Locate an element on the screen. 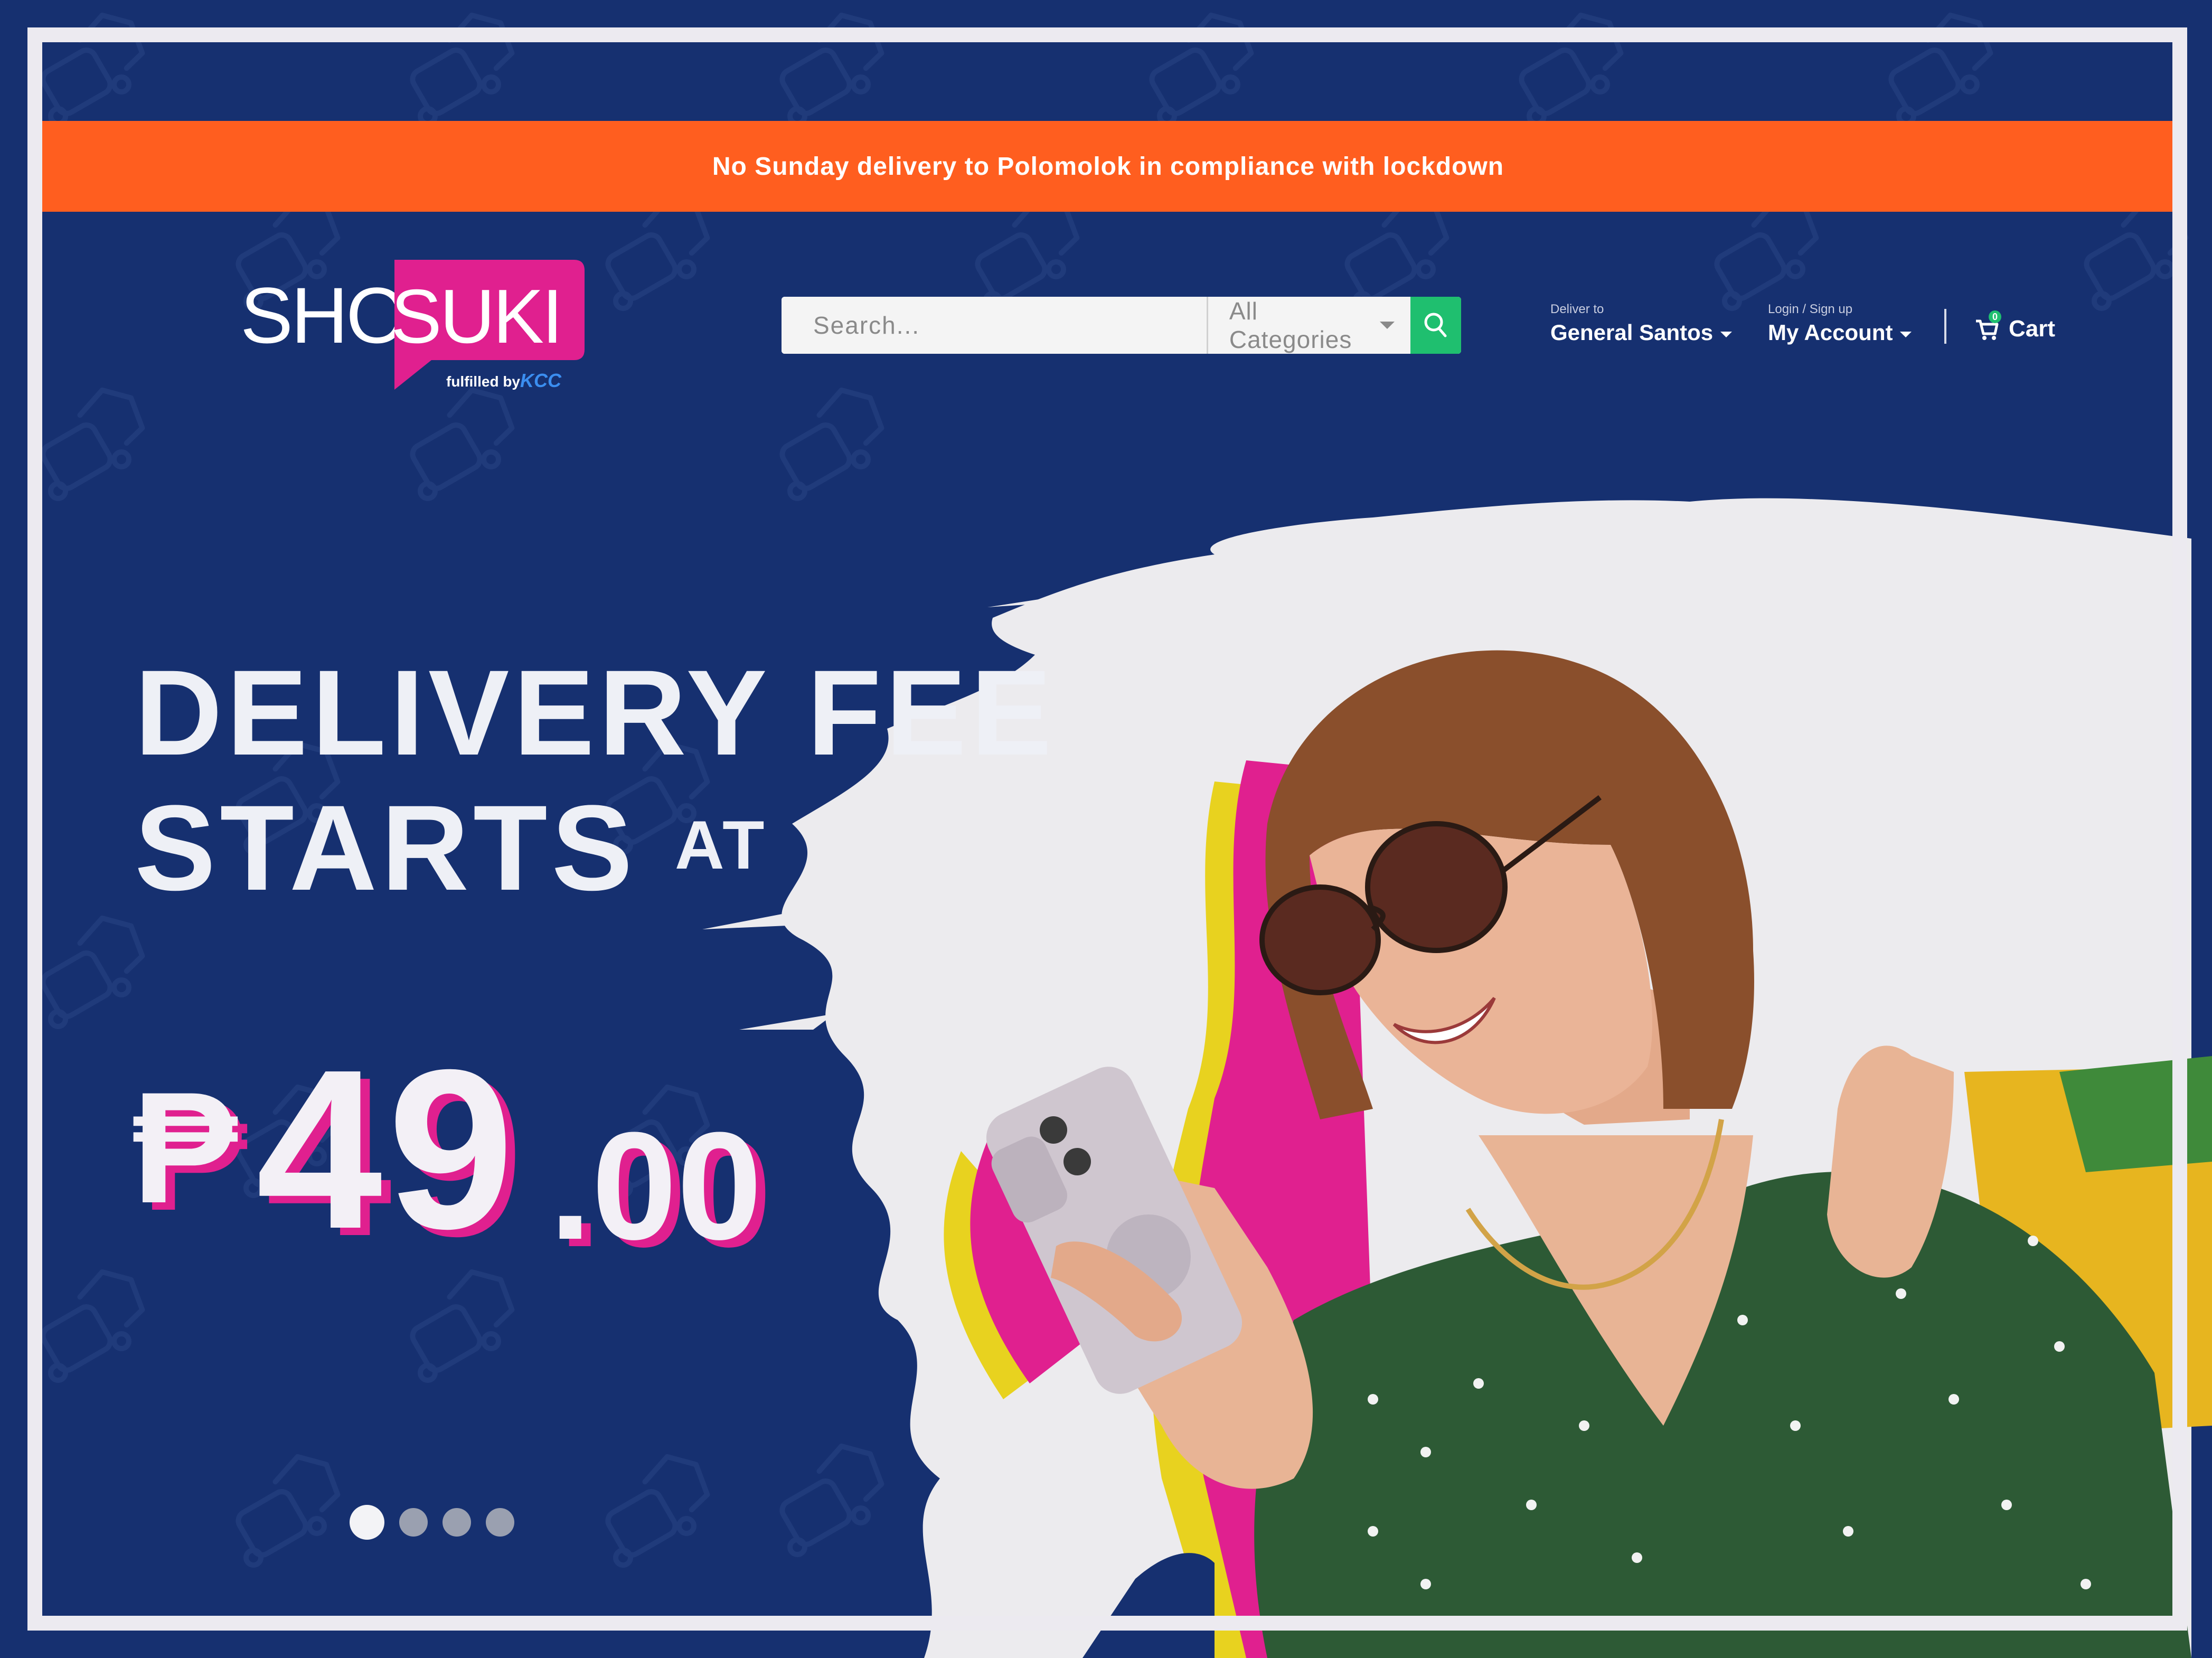 The width and height of the screenshot is (2212, 1658). search-button is located at coordinates (1436, 325).